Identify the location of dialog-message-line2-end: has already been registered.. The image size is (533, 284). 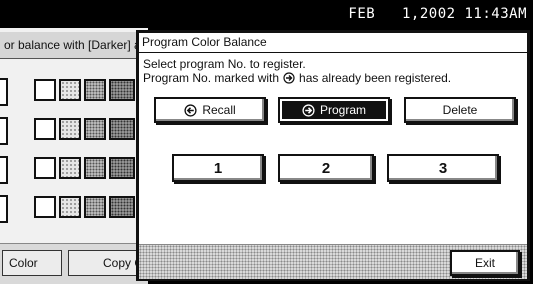
(375, 78).